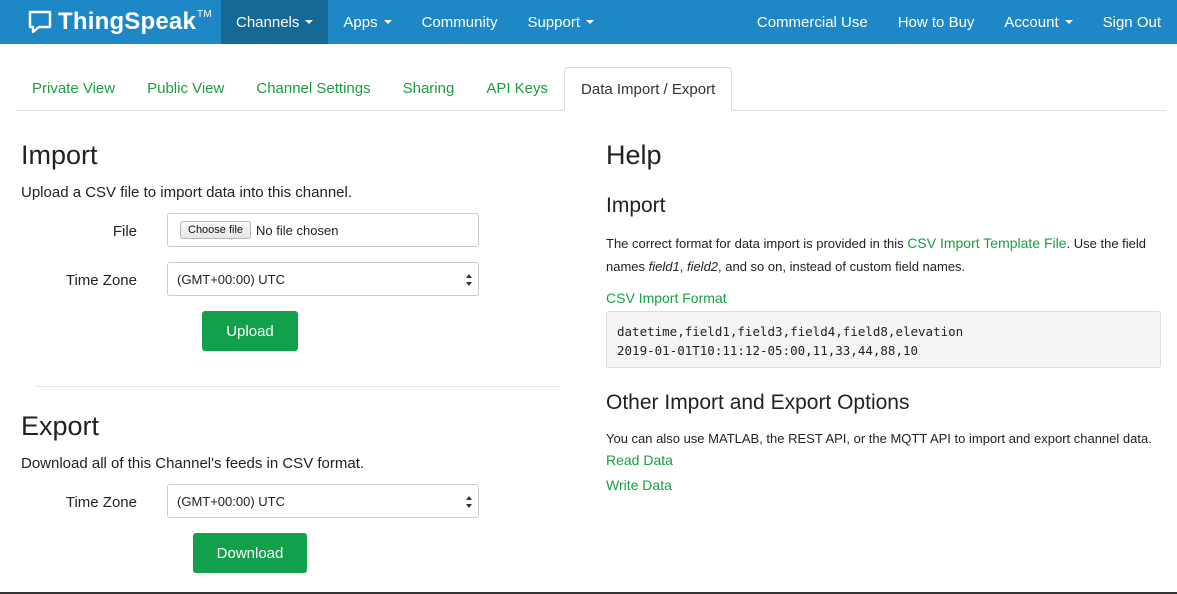  What do you see at coordinates (268, 22) in the screenshot?
I see `nav-channels-label: Channels` at bounding box center [268, 22].